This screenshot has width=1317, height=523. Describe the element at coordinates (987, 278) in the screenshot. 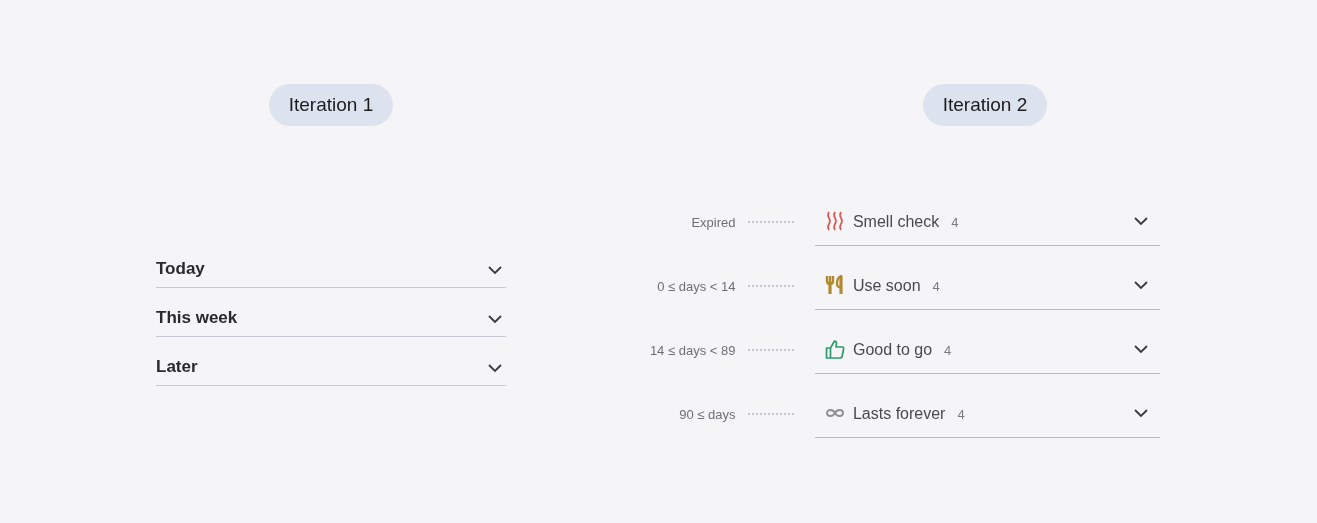

I see `bucket-header: Use soon 4` at that location.